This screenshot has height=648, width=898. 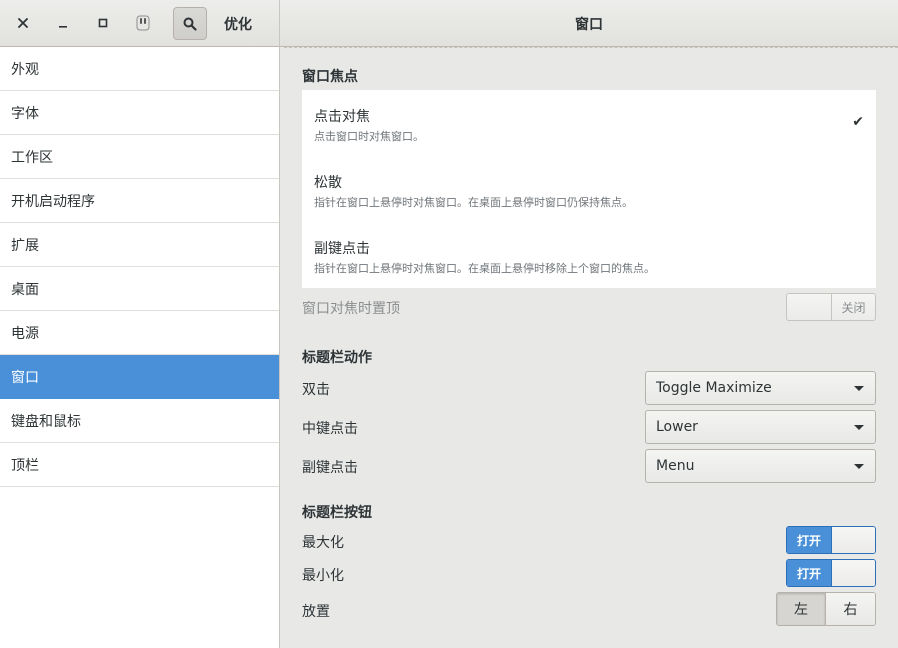 What do you see at coordinates (330, 77) in the screenshot?
I see `section-title-window-focus: 窗口焦点` at bounding box center [330, 77].